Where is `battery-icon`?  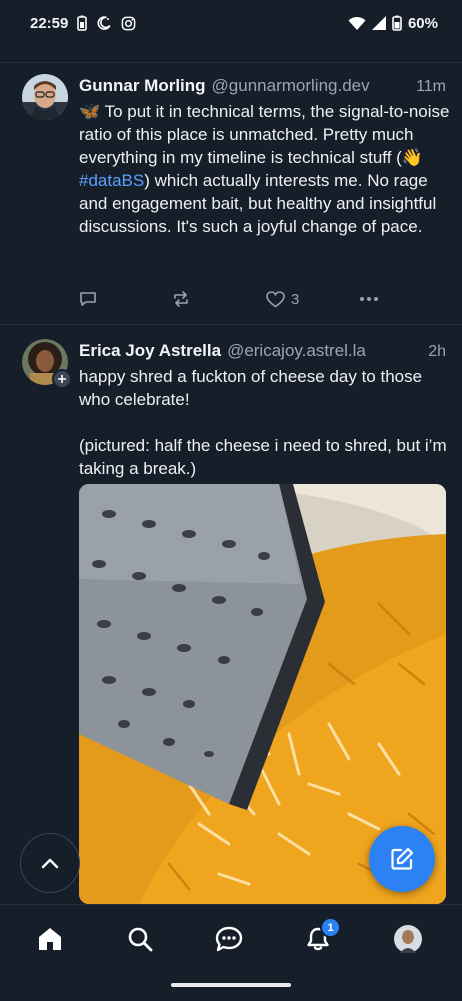 battery-icon is located at coordinates (397, 23).